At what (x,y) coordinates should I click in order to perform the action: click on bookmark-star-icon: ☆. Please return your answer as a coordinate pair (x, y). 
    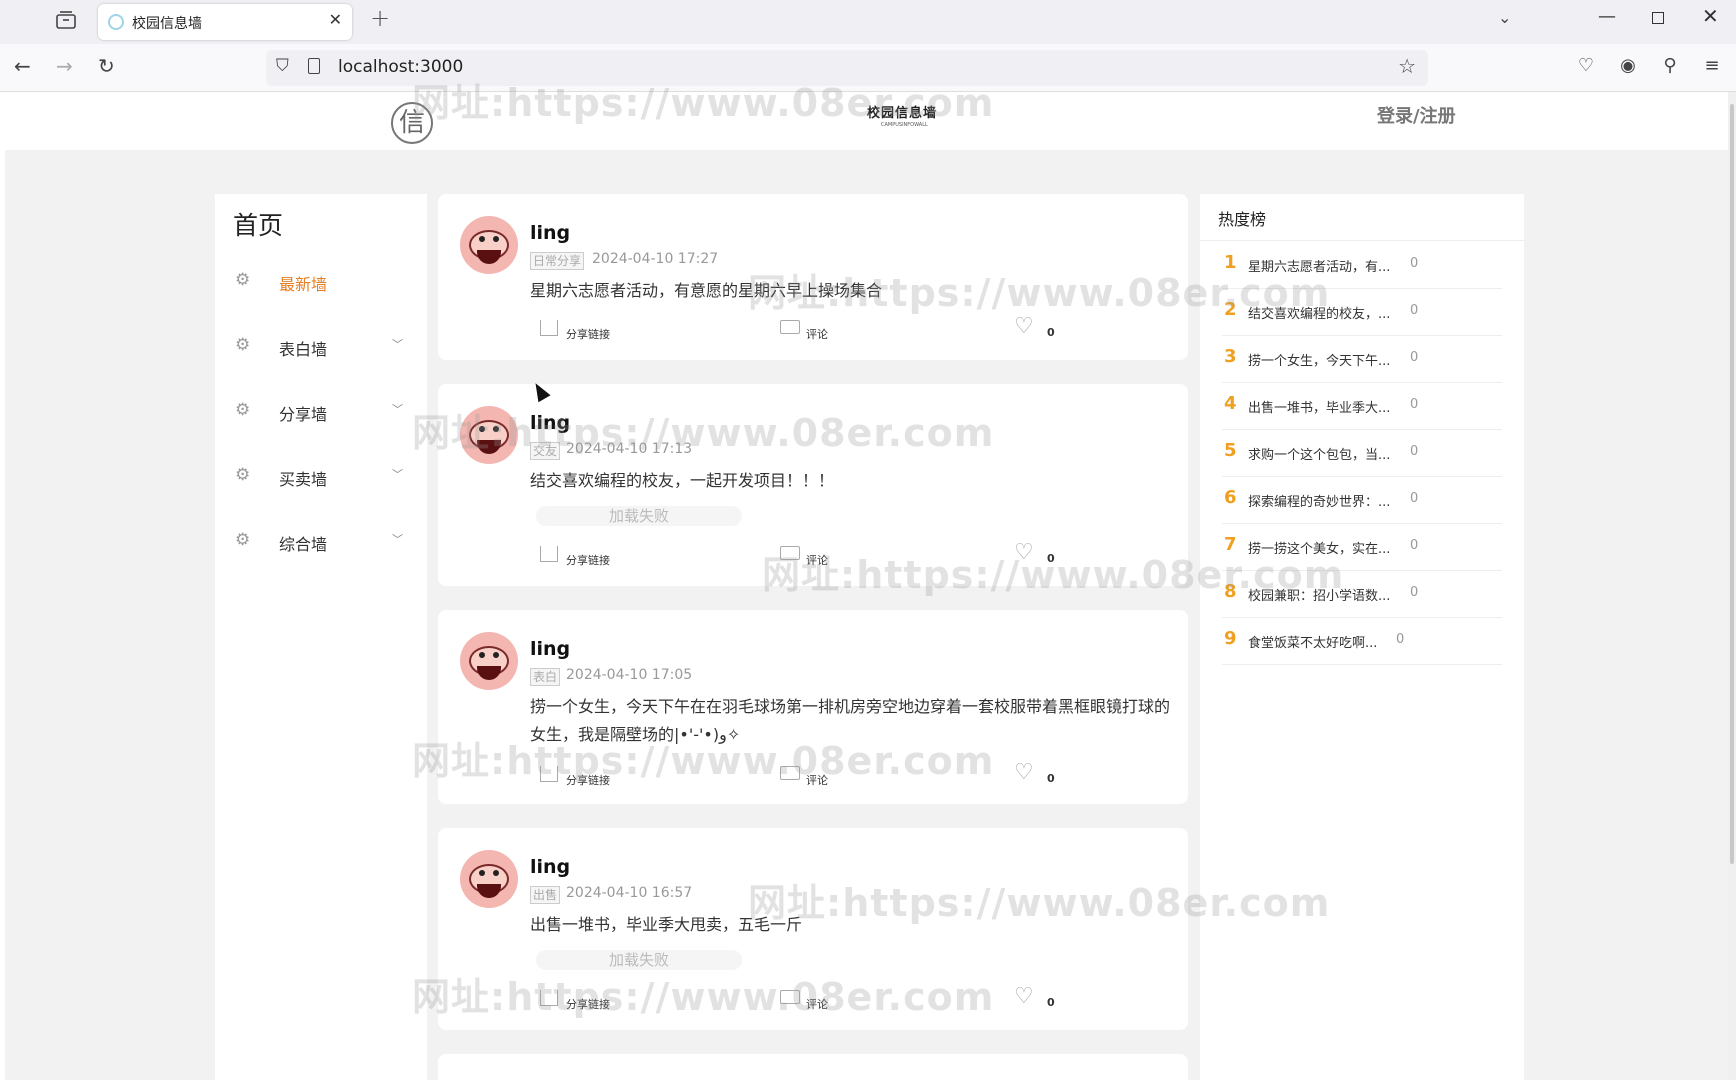
    Looking at the image, I should click on (1407, 66).